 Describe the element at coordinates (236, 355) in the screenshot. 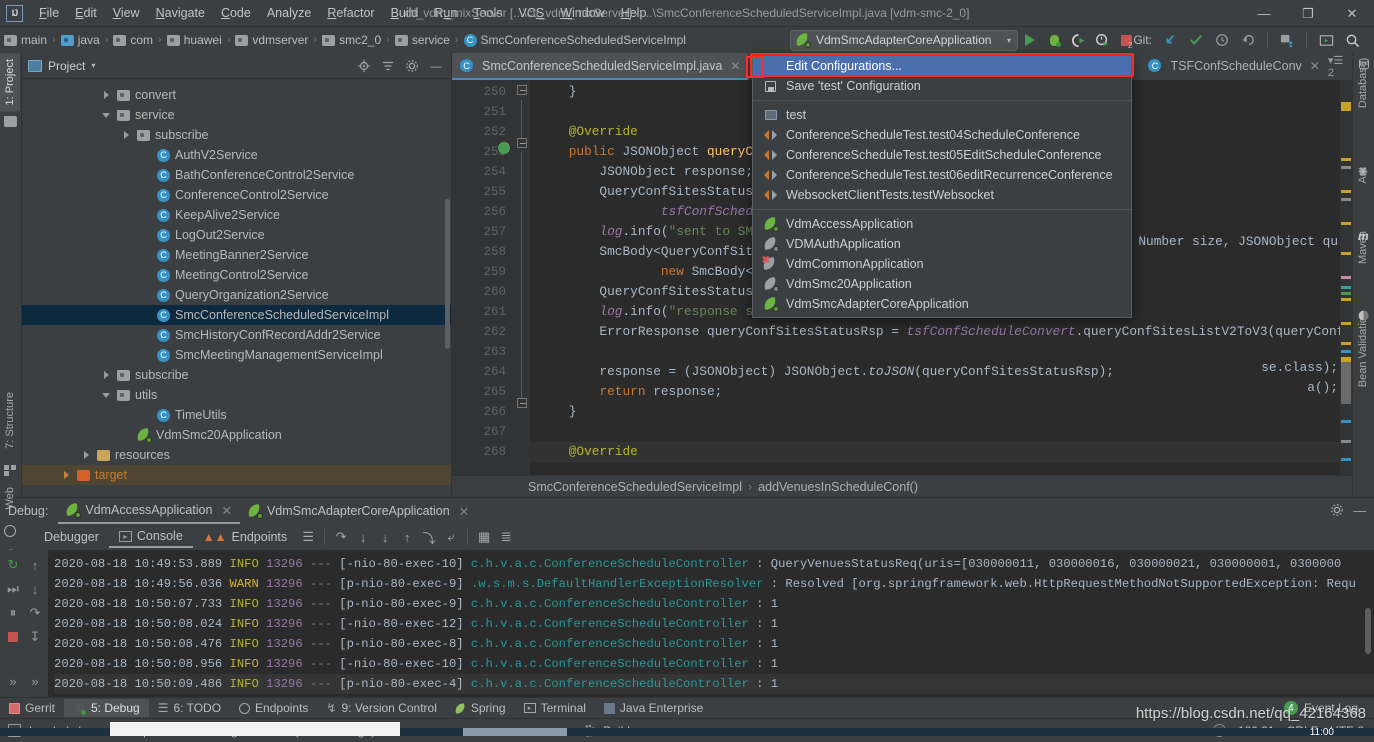

I see `tree-node-smcmeetingmanagementserviceimpl: C SmcMeetingManagementServiceImpl` at that location.